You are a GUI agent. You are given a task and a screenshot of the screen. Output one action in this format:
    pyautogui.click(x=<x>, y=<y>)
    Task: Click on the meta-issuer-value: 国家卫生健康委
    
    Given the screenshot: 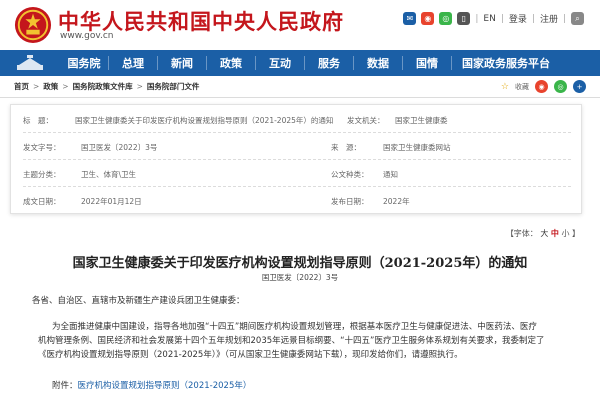 What is the action you would take?
    pyautogui.click(x=421, y=120)
    